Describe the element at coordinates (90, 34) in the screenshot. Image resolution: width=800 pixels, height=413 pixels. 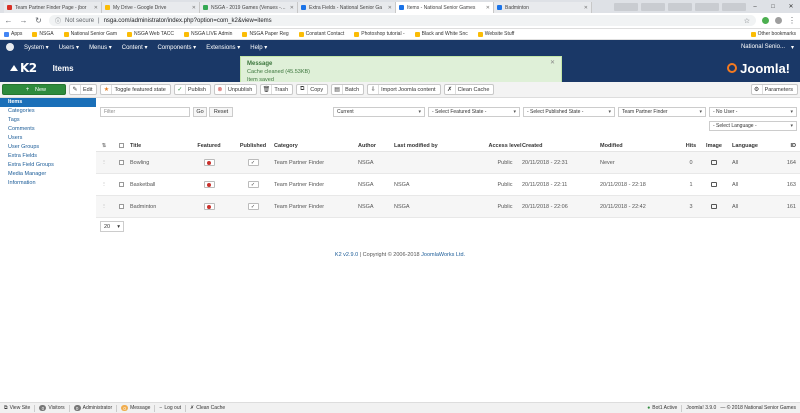
I see `bookmark-item: National Senior Gam` at that location.